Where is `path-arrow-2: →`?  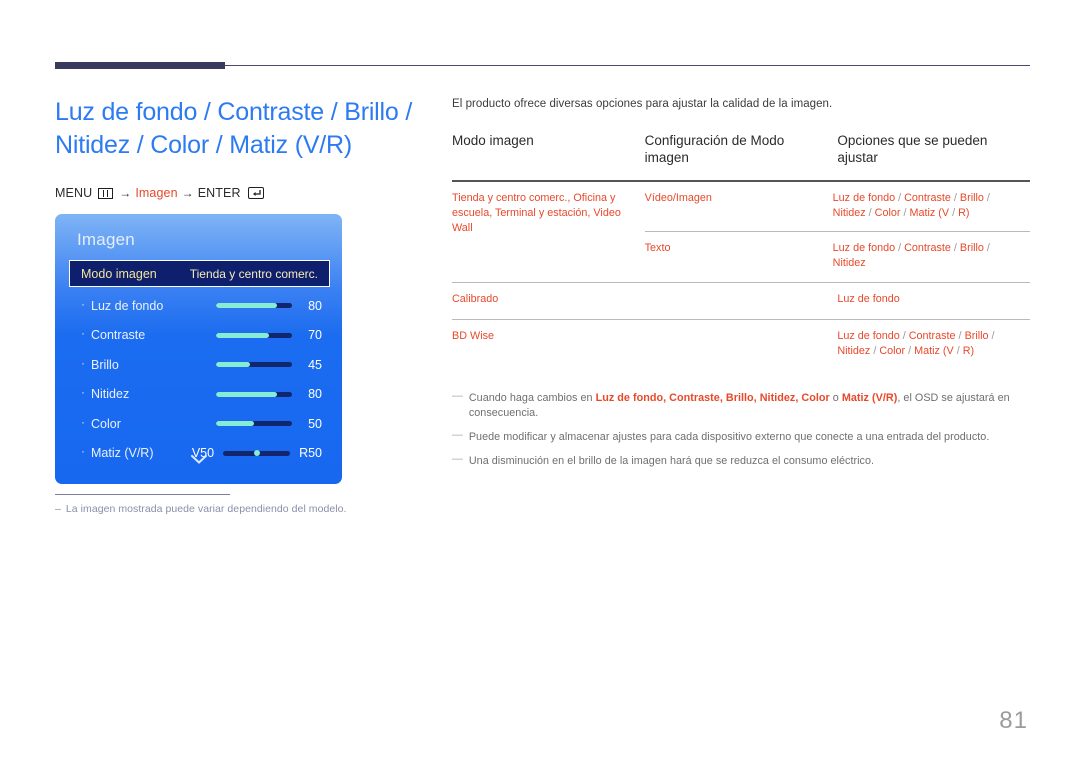
path-arrow-2: → is located at coordinates (187, 193).